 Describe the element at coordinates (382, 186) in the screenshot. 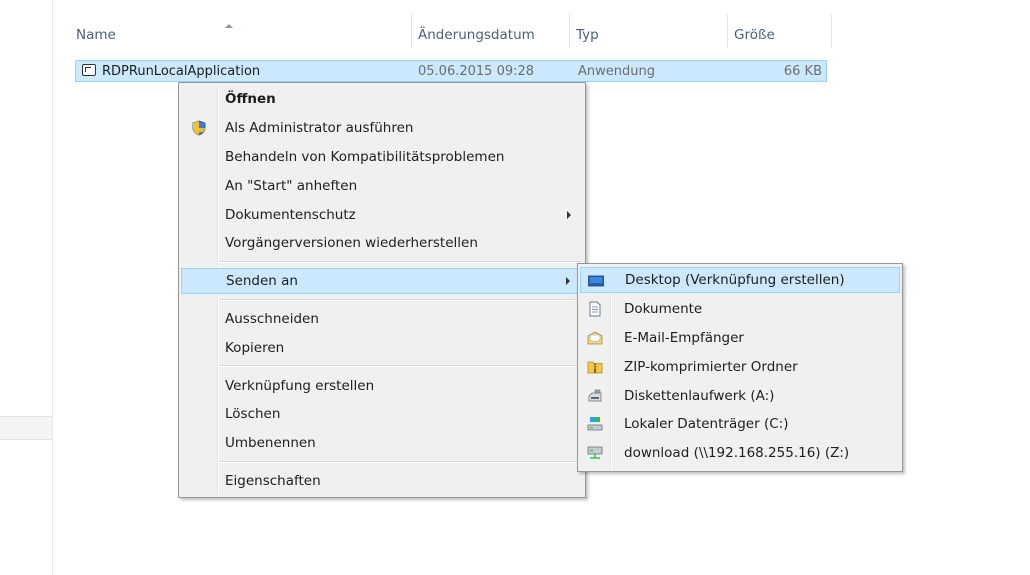

I see `menu-item-pin-to-start: An "Start" anheften` at that location.